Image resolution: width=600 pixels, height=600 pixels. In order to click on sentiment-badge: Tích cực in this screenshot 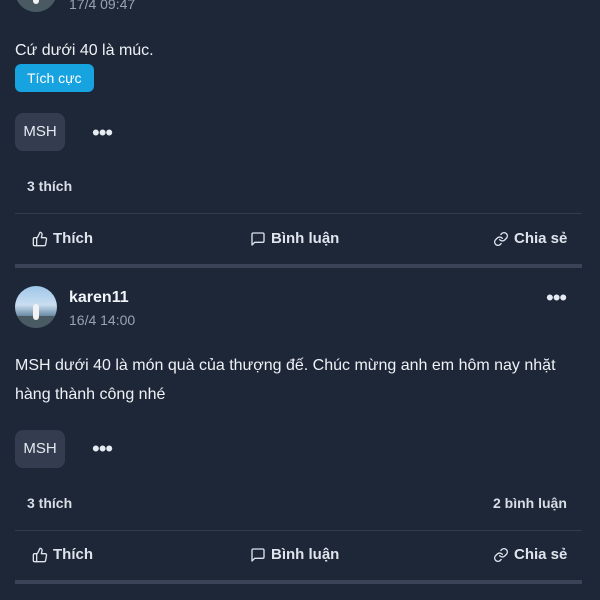, I will do `click(54, 78)`.